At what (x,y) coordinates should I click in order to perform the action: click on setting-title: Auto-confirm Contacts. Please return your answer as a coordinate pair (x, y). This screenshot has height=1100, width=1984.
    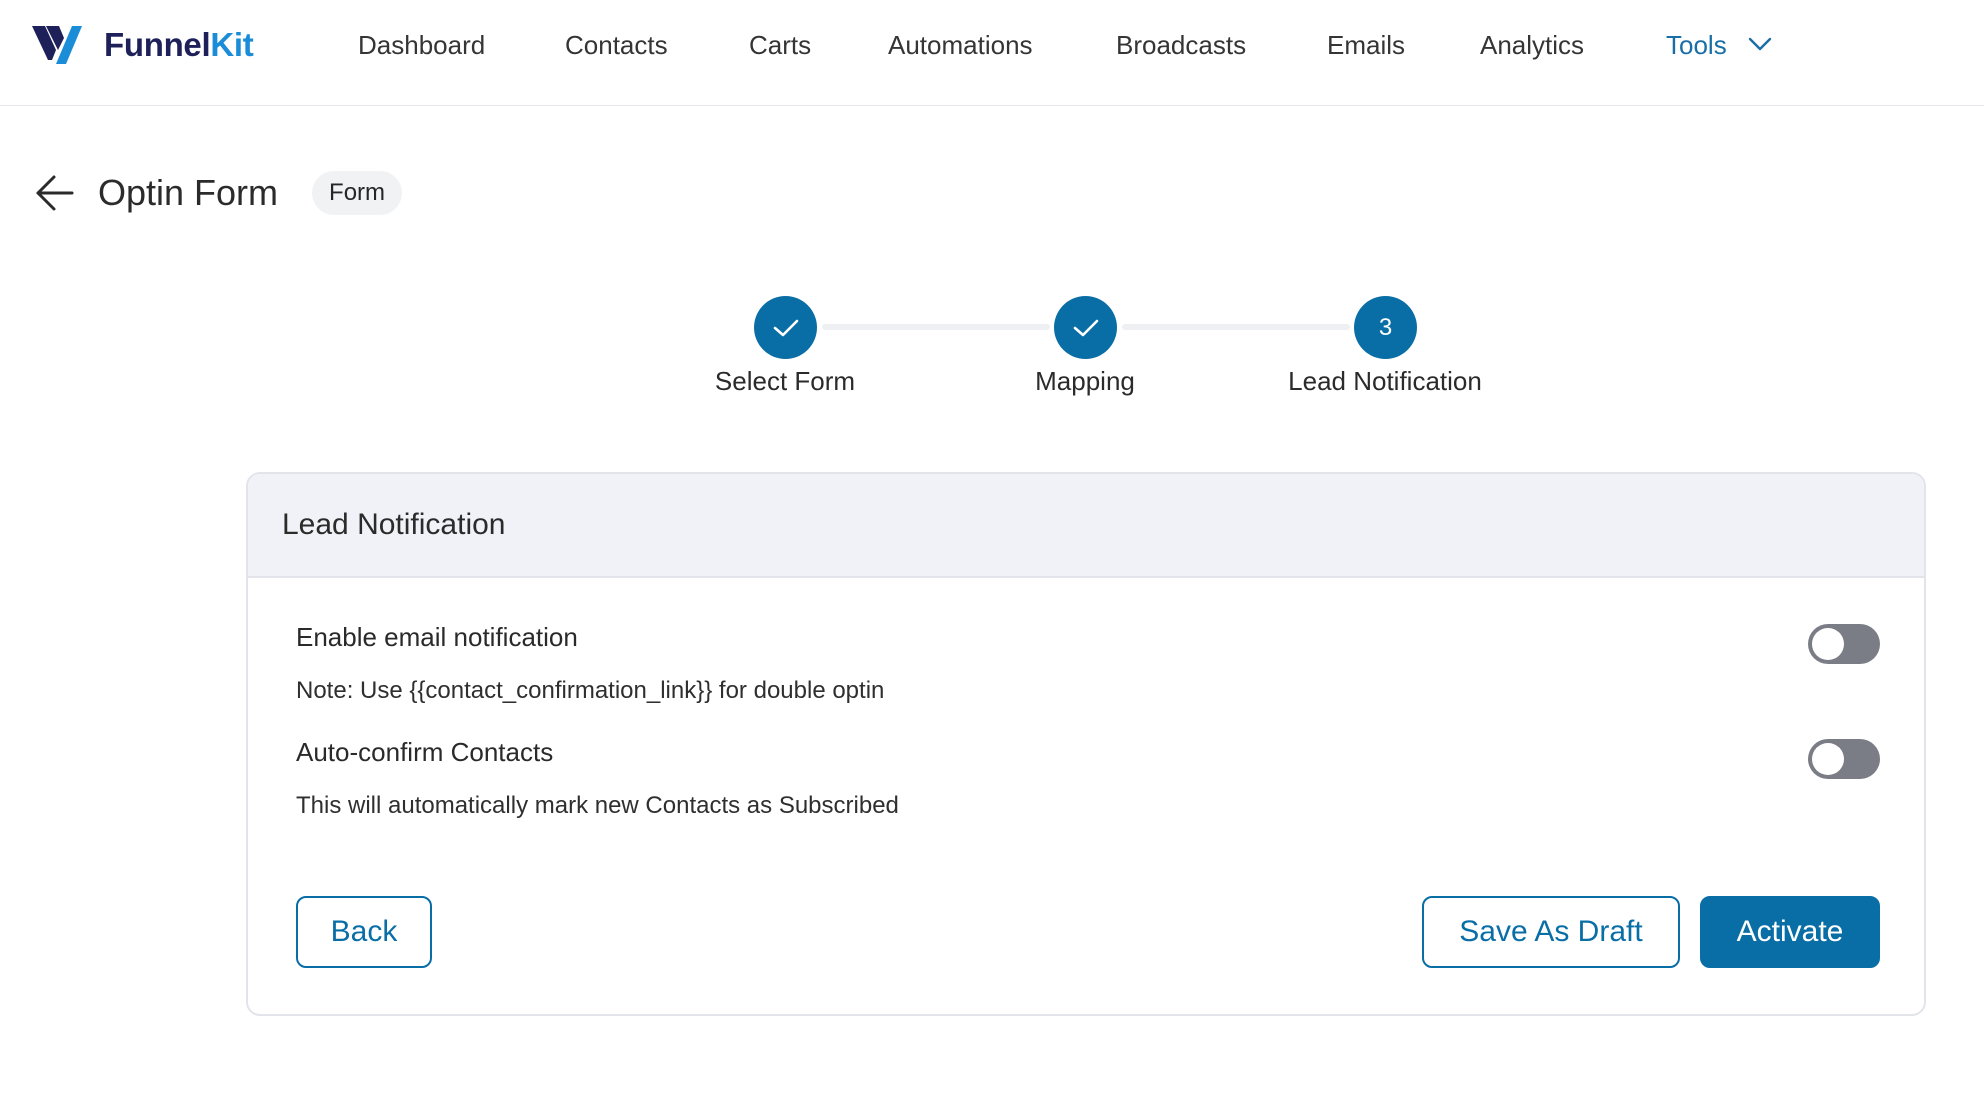
    Looking at the image, I should click on (425, 752).